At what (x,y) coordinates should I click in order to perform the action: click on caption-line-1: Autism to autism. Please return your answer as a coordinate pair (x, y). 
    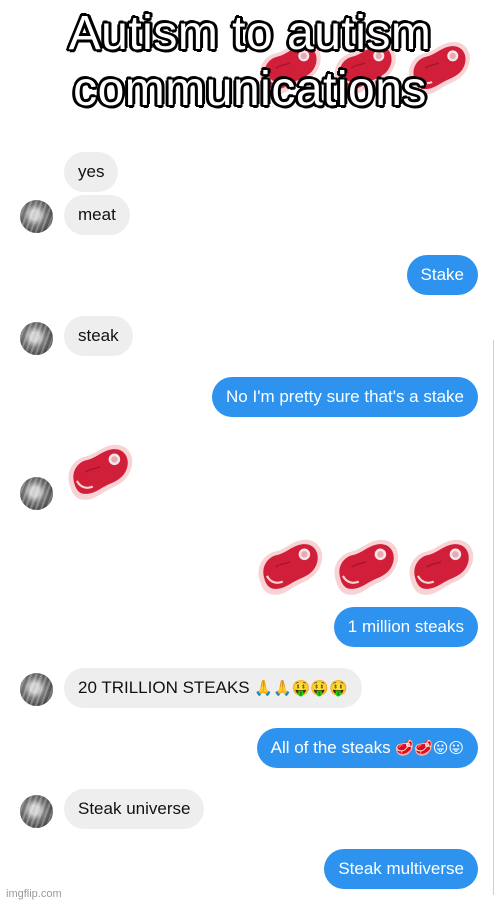
    Looking at the image, I should click on (250, 33).